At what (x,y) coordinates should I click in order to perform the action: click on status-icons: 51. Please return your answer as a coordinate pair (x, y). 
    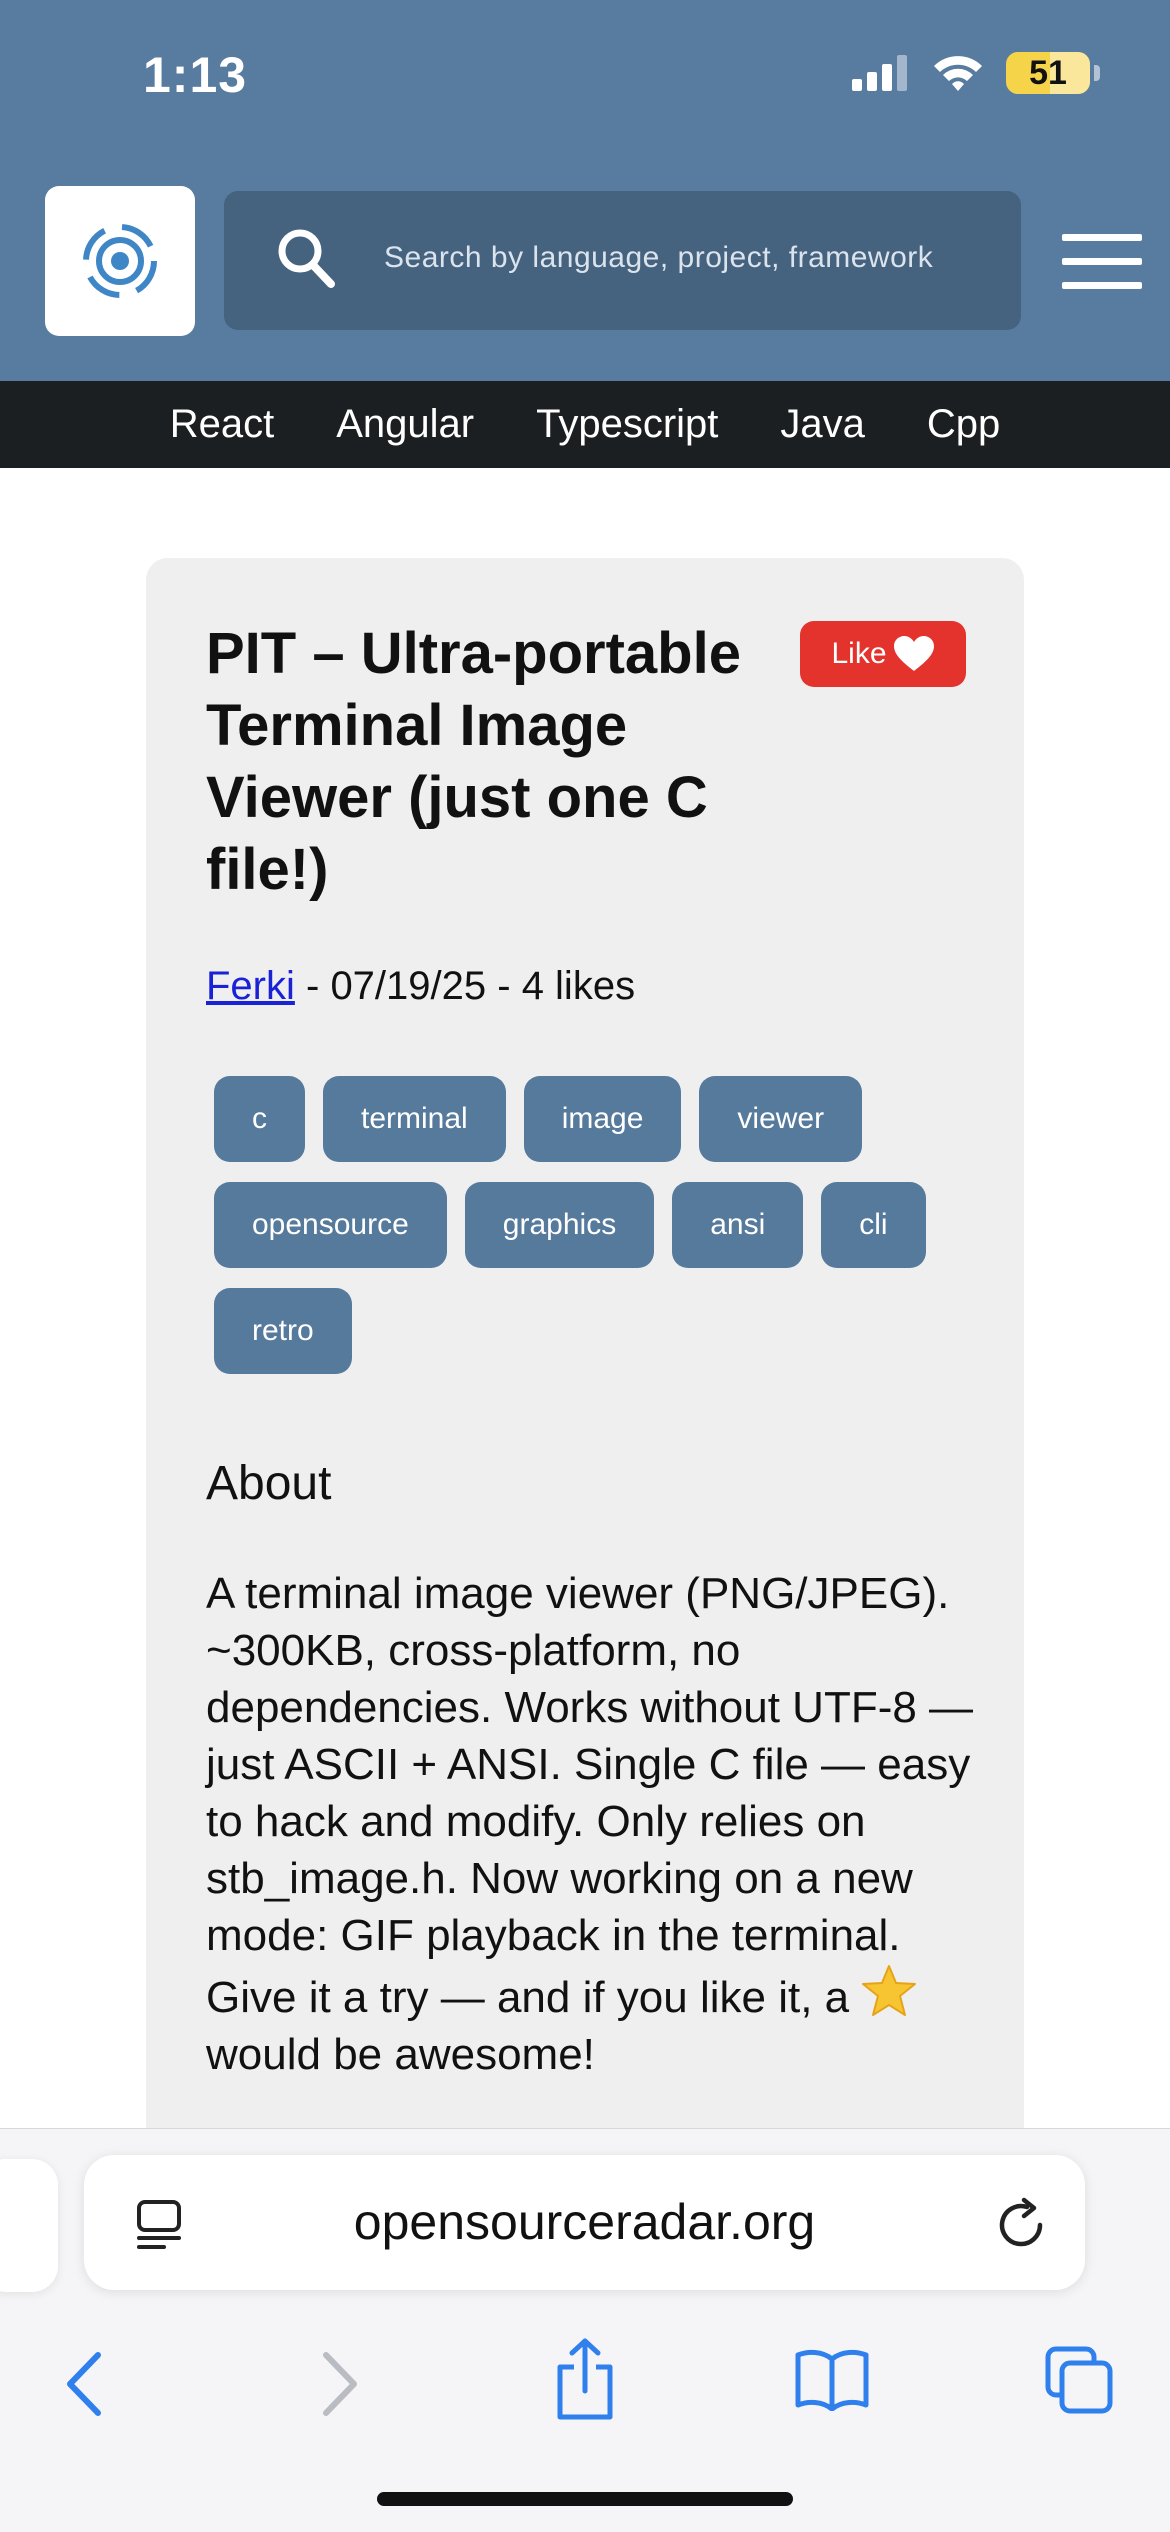
    Looking at the image, I should click on (976, 73).